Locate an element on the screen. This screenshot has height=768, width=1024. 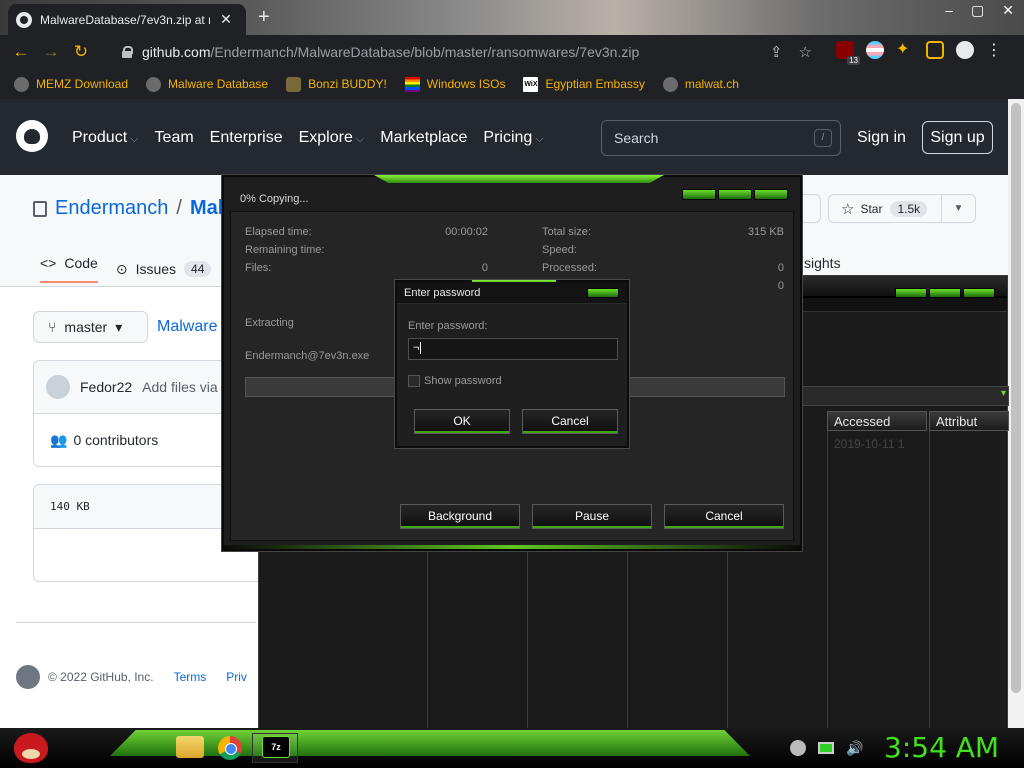
speed-label: Speed: is located at coordinates (559, 250).